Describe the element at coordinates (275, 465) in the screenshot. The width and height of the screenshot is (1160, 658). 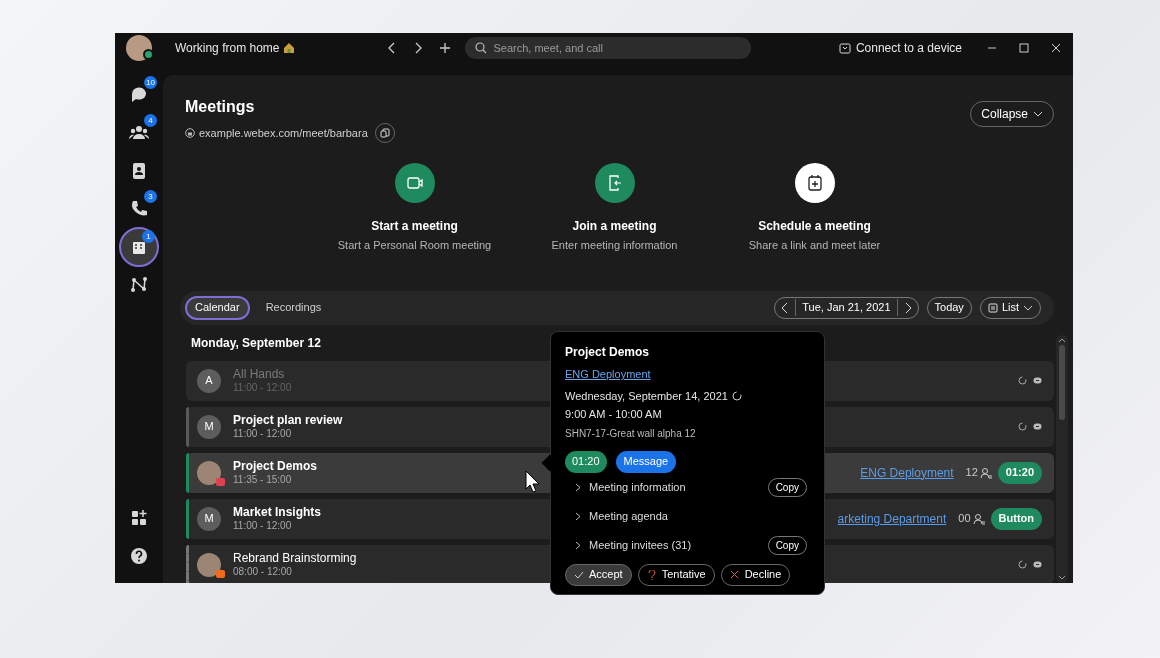
I see `meeting-title: Project Demos` at that location.